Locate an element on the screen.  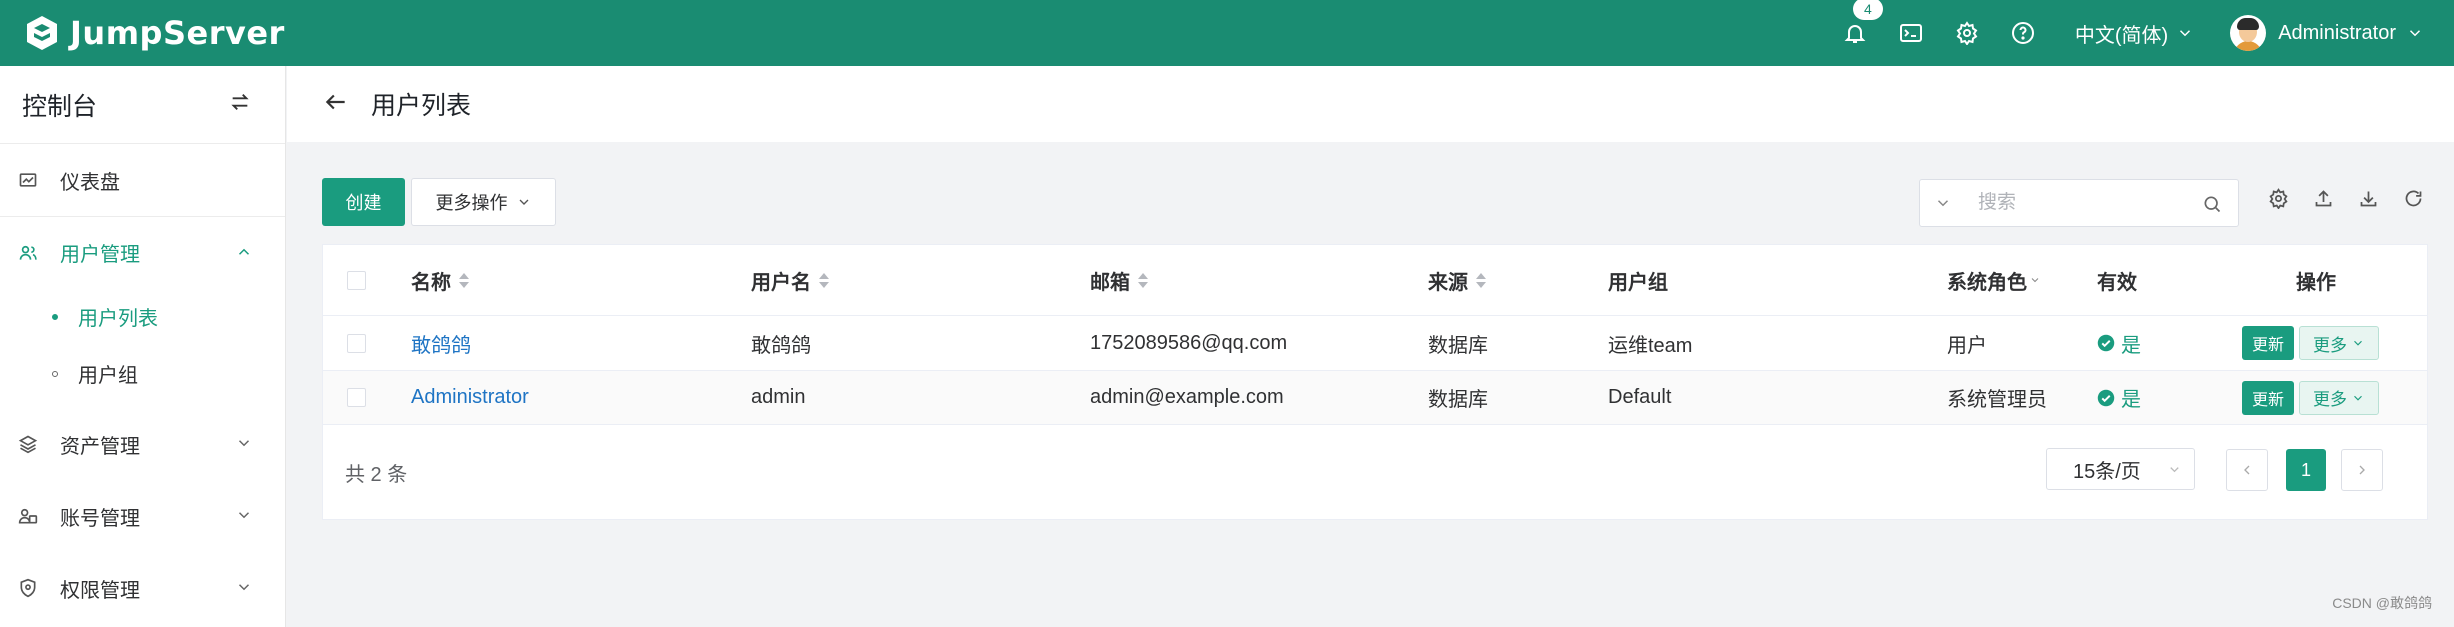
search-button is located at coordinates (2212, 204).